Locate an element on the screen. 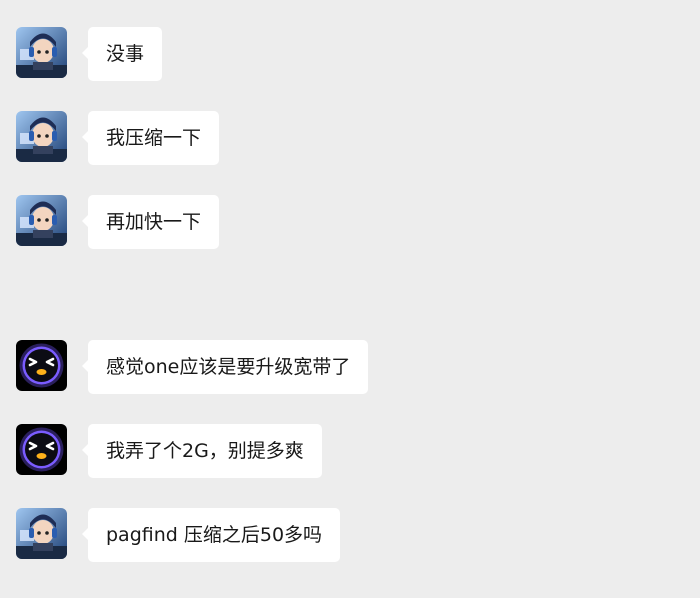  message-bubble: pagfind 压缩之后50多吗 is located at coordinates (211, 535).